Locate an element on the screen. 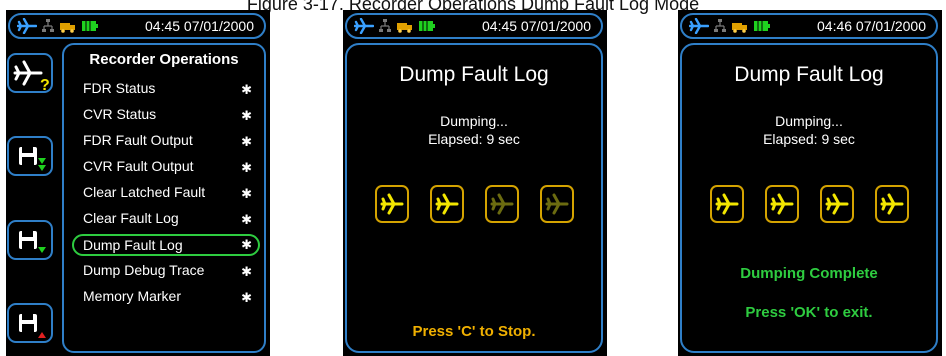 The height and width of the screenshot is (356, 946). menu-item-clear-latched-fault: Clear Latched Fault ✱ is located at coordinates (166, 193).